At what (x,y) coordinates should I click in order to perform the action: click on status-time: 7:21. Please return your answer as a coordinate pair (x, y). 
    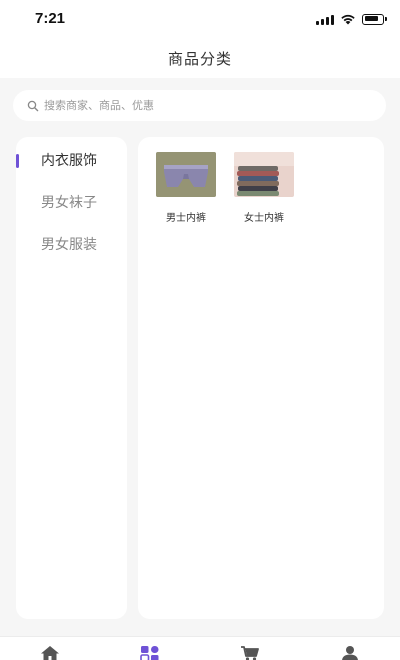
    Looking at the image, I should click on (50, 18).